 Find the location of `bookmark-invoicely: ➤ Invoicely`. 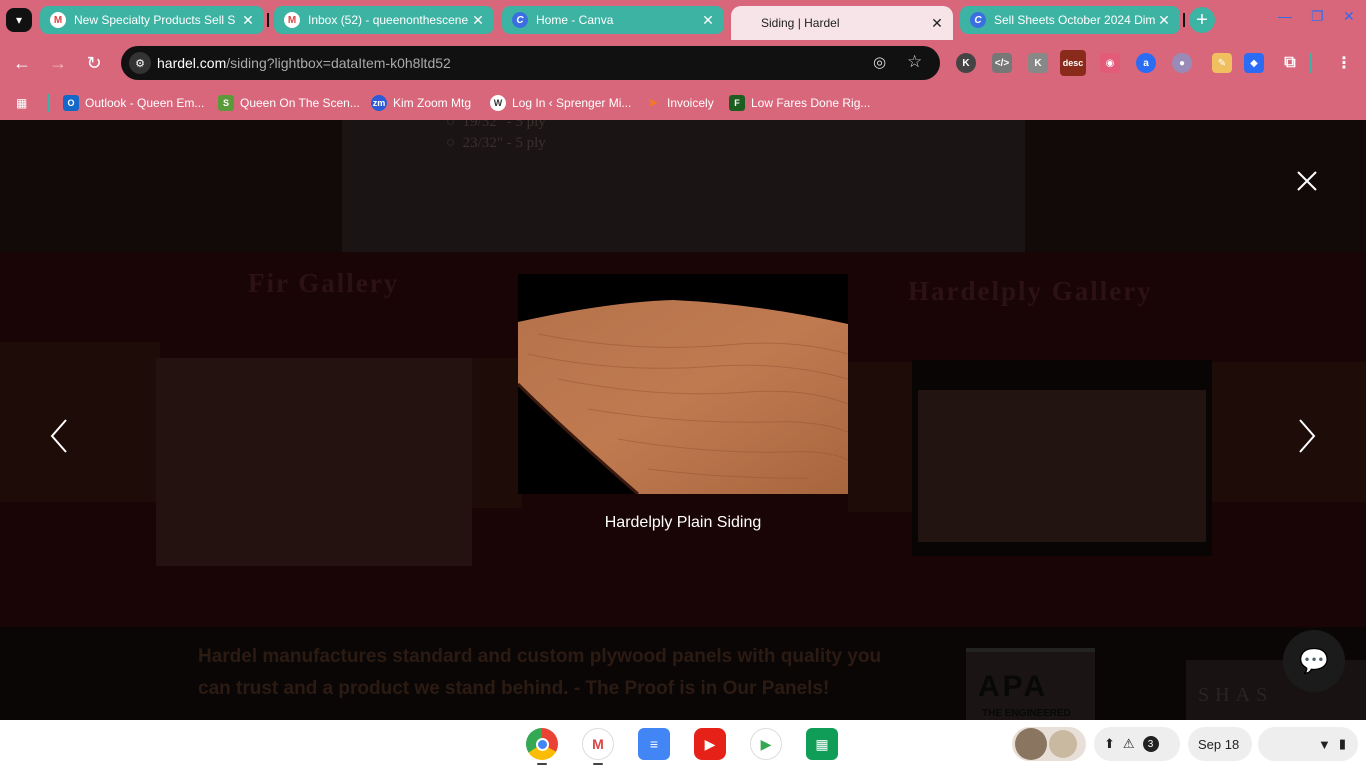

bookmark-invoicely: ➤ Invoicely is located at coordinates (679, 103).